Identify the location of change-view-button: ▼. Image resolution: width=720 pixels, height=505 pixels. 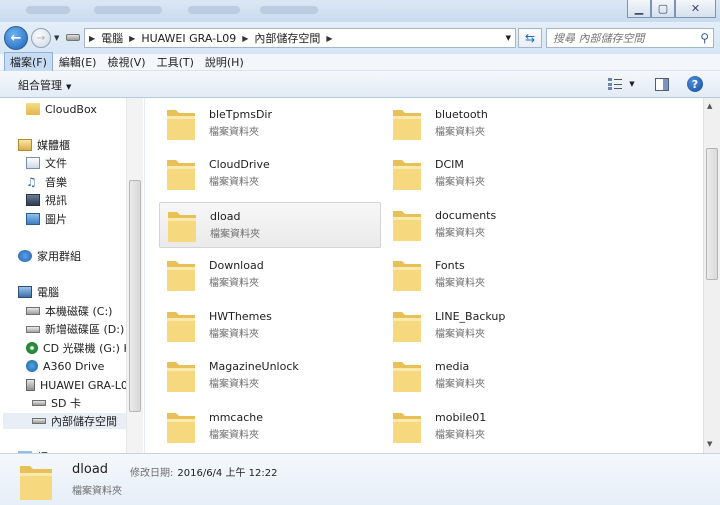
(621, 84).